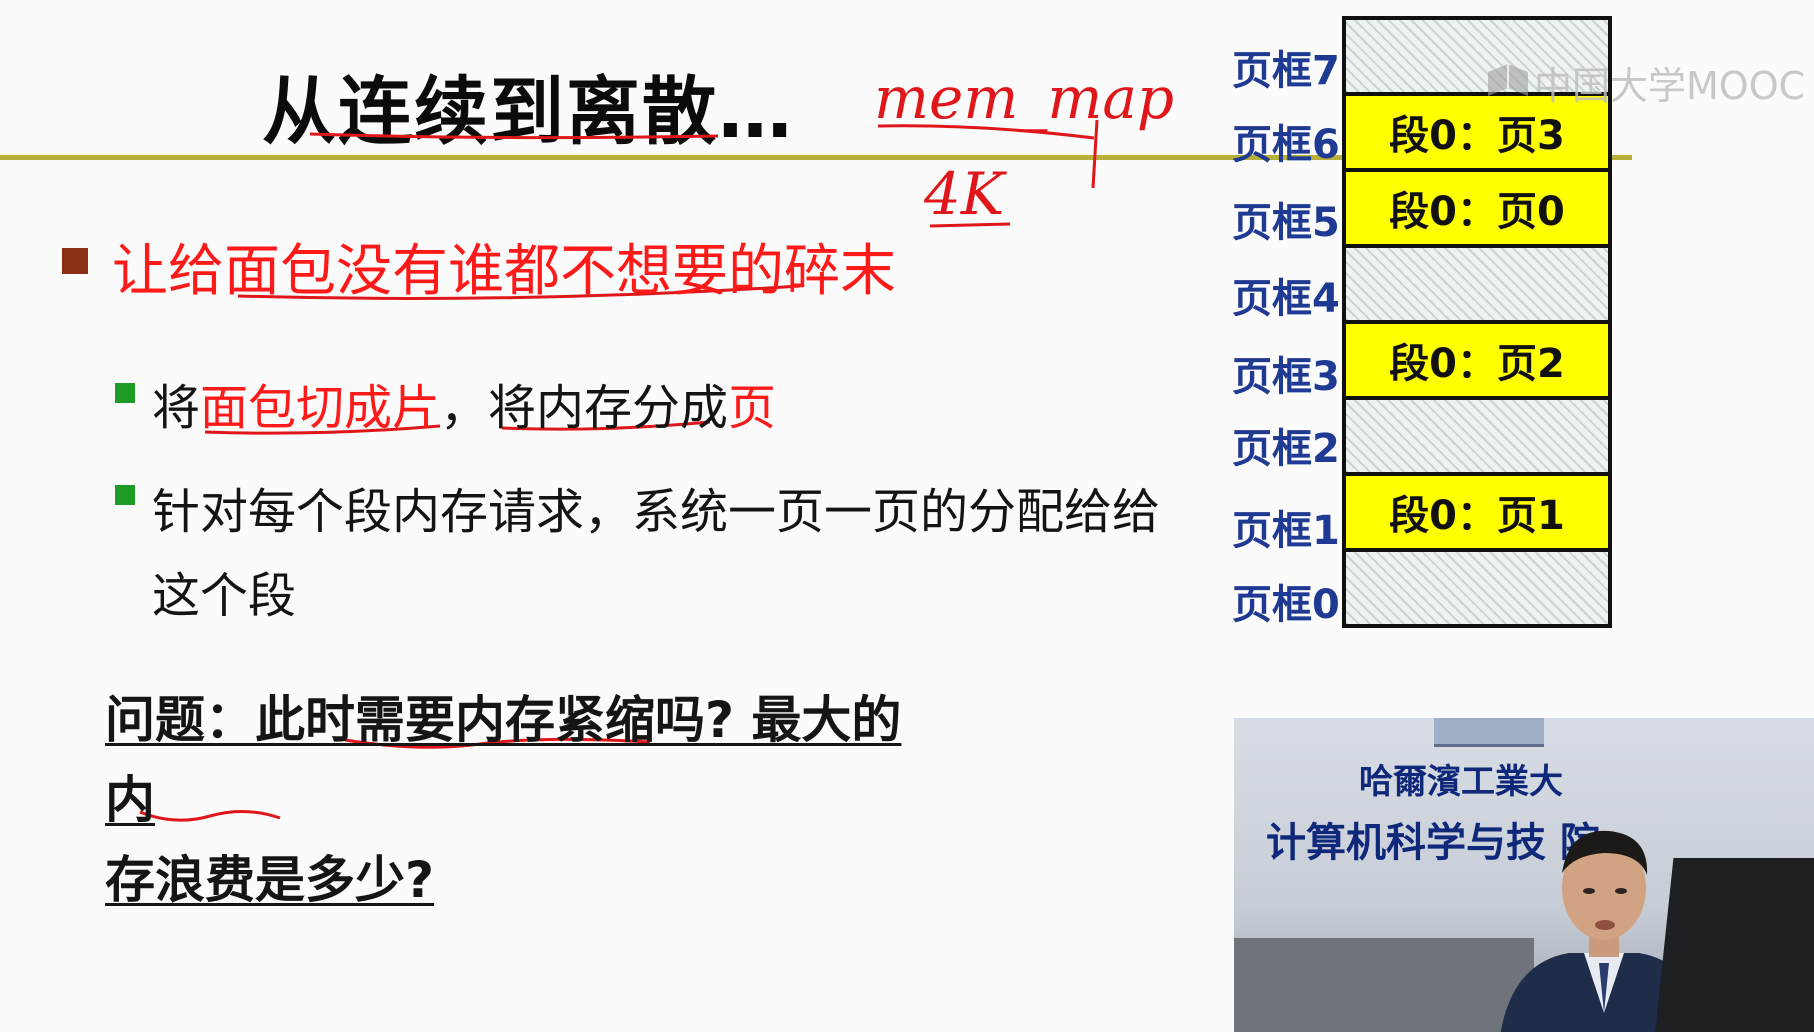 The image size is (1814, 1032). Describe the element at coordinates (224, 596) in the screenshot. I see `sub-point-2-line-2: 这个段` at that location.